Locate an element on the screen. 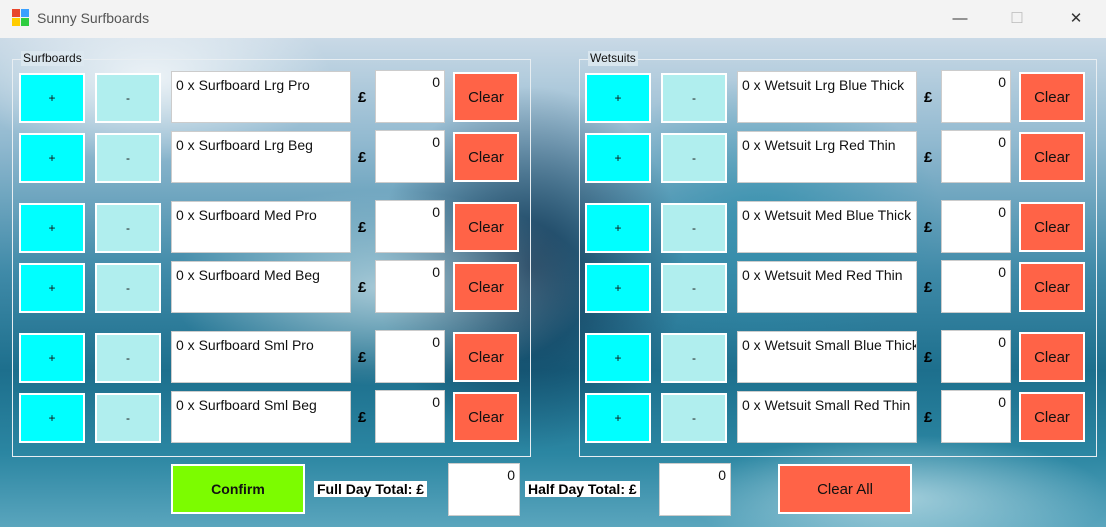 The height and width of the screenshot is (527, 1106). wetsuit-row-description: 0 x Wetsuit Med Red Thin is located at coordinates (827, 287).